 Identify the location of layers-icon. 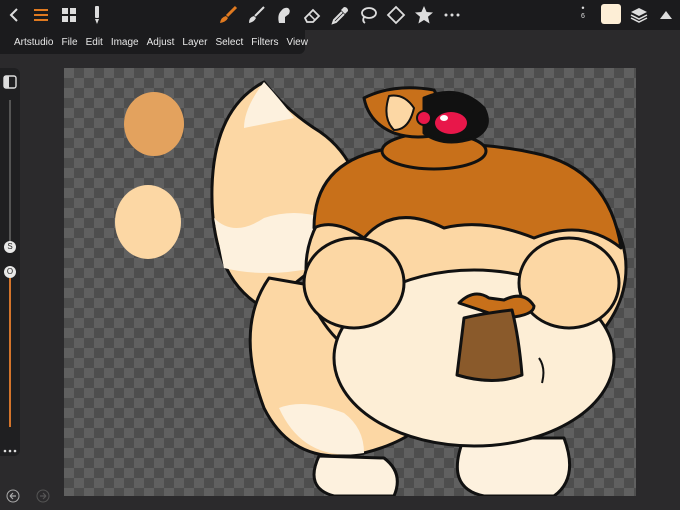
(639, 15).